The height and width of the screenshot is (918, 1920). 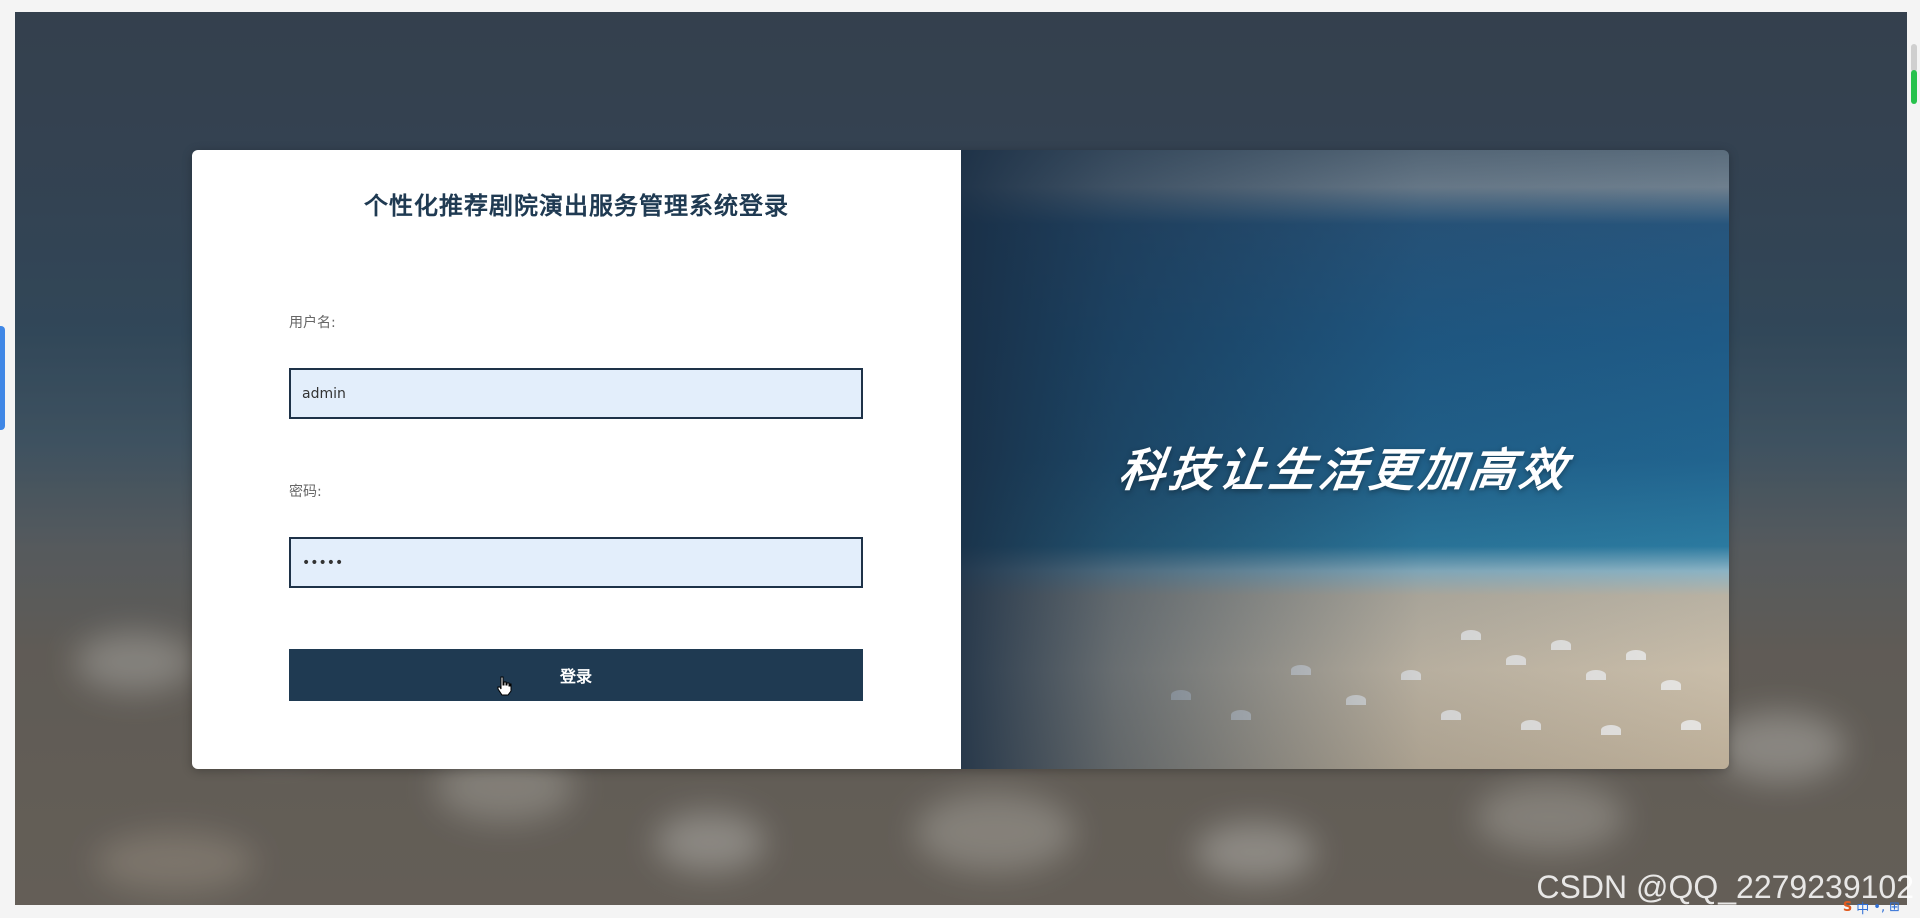 What do you see at coordinates (305, 492) in the screenshot?
I see `password-label: 密码:` at bounding box center [305, 492].